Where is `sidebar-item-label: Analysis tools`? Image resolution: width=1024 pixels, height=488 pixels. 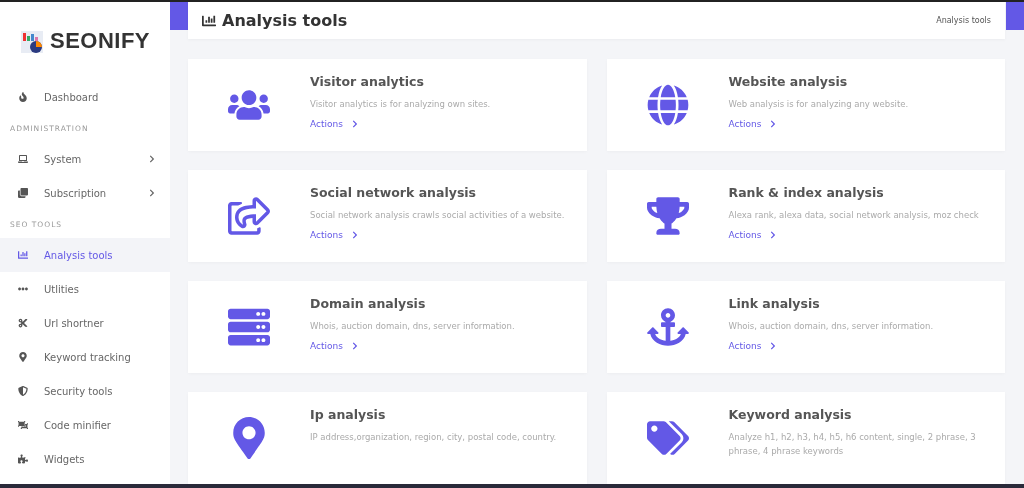 sidebar-item-label: Analysis tools is located at coordinates (79, 255).